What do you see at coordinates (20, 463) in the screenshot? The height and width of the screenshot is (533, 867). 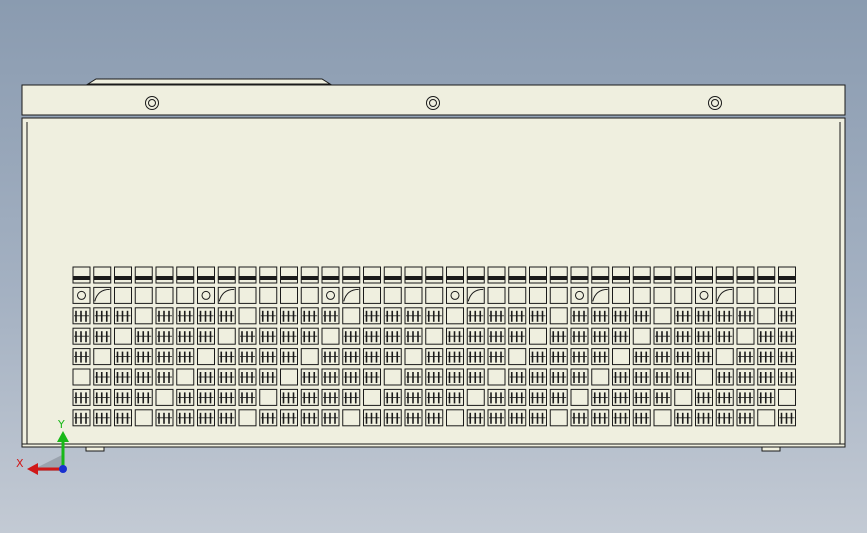 I see `triad-x-label: X` at bounding box center [20, 463].